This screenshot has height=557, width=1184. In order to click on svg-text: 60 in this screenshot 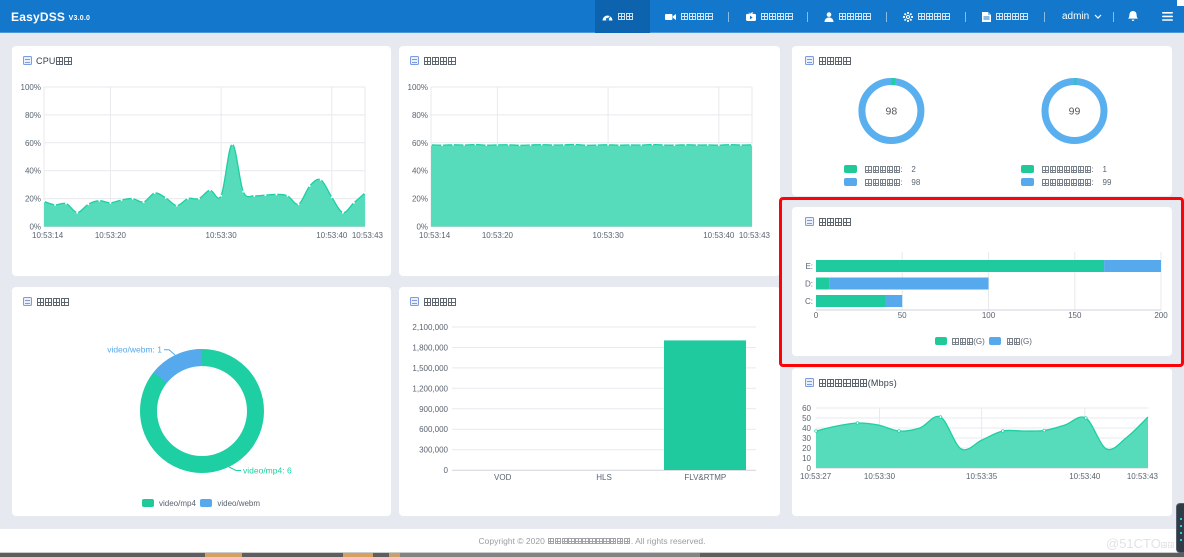, I will do `click(806, 408)`.